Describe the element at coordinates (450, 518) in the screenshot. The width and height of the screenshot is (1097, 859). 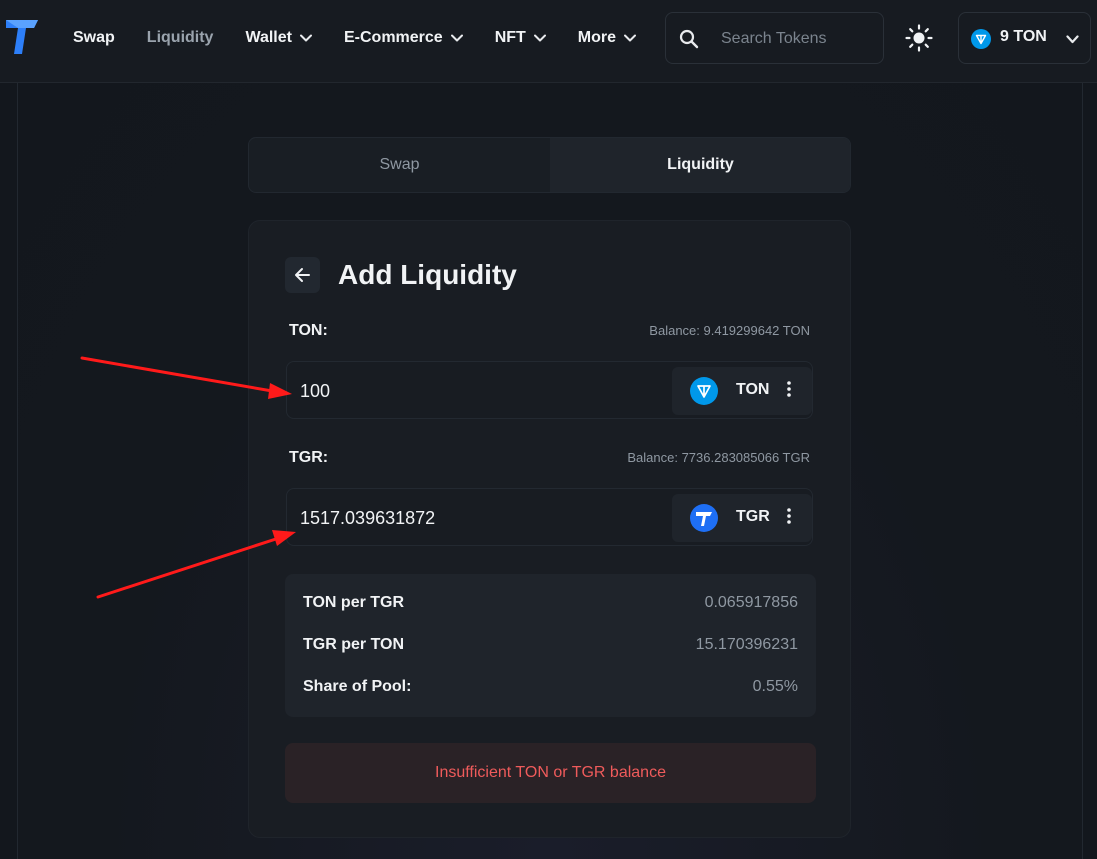
I see `token-b-amount-input` at that location.